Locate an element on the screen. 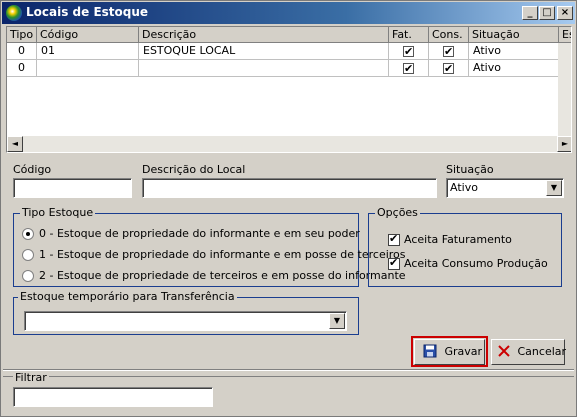  col-descricao: Descrição is located at coordinates (264, 35).